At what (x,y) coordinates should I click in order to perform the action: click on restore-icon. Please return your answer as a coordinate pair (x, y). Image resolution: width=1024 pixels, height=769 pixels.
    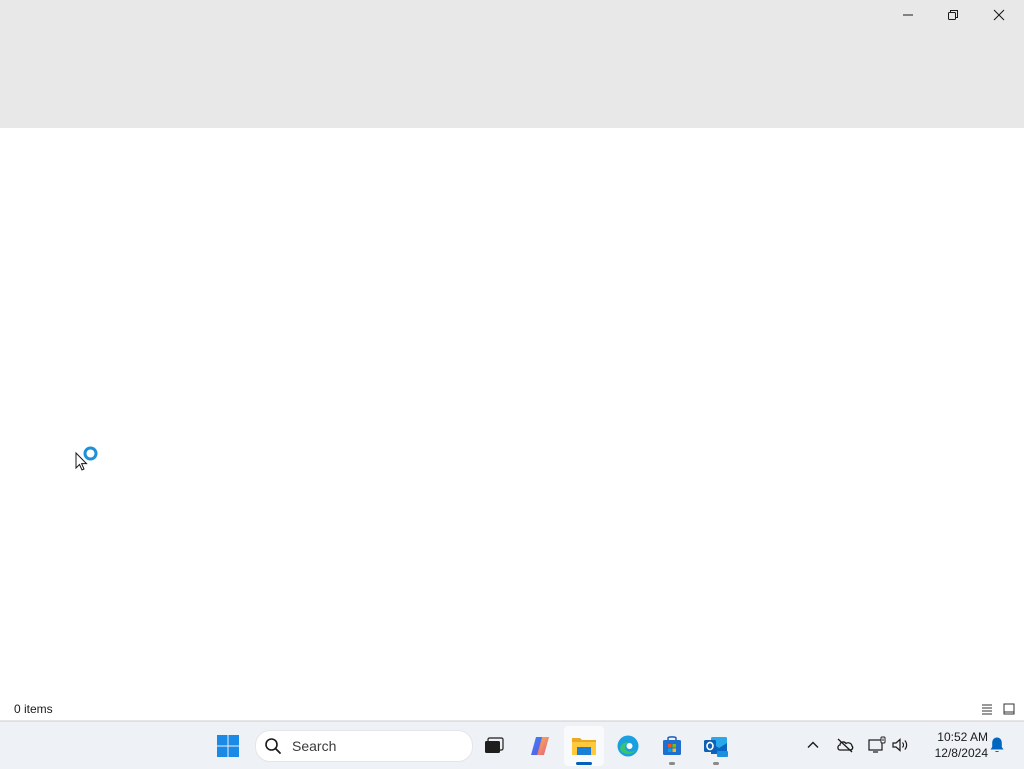
    Looking at the image, I should click on (952, 15).